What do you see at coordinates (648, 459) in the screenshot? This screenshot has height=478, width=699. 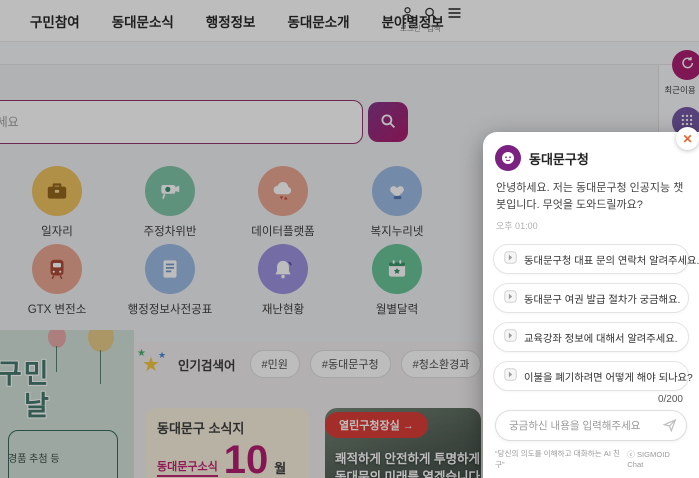 I see `chatbot-footer-brand: ⓒ SIGMOID Chat` at bounding box center [648, 459].